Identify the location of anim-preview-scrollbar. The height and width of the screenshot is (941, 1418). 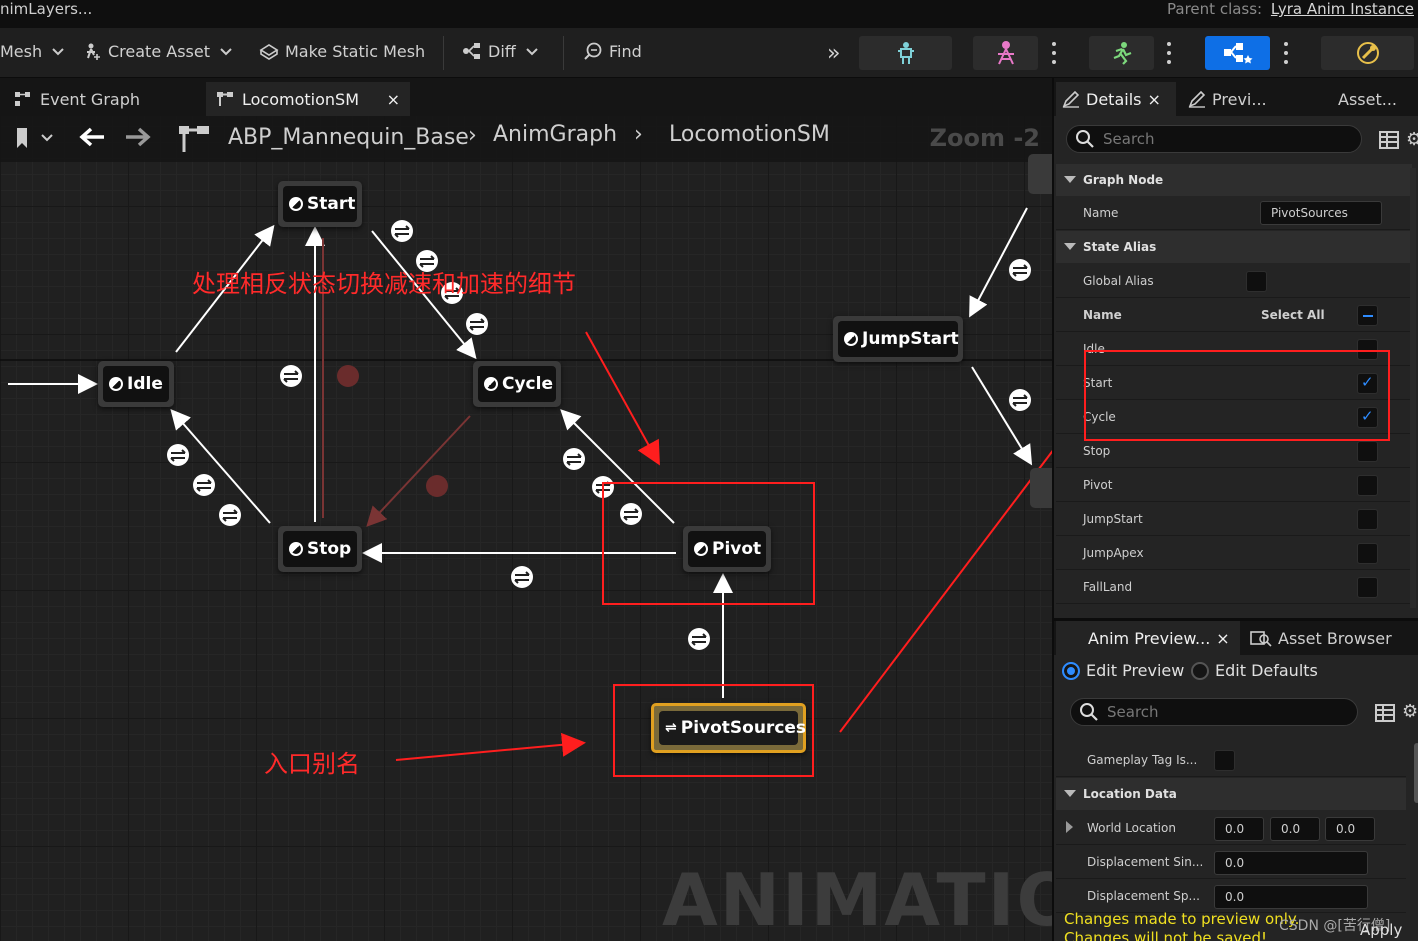
(1416, 773).